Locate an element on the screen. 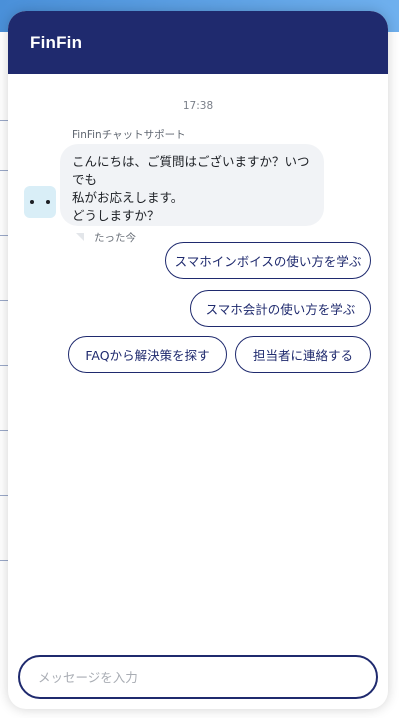 The image size is (399, 718). quick-reply-contact-agent: 担当者に連絡する is located at coordinates (303, 354).